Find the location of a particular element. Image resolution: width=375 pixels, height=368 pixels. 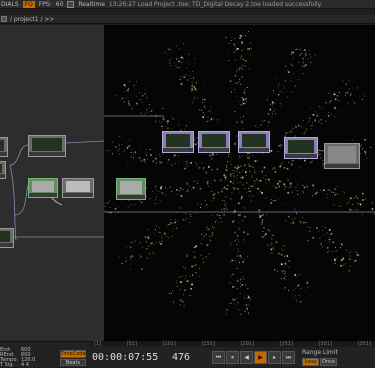

home-icon is located at coordinates (4, 19).